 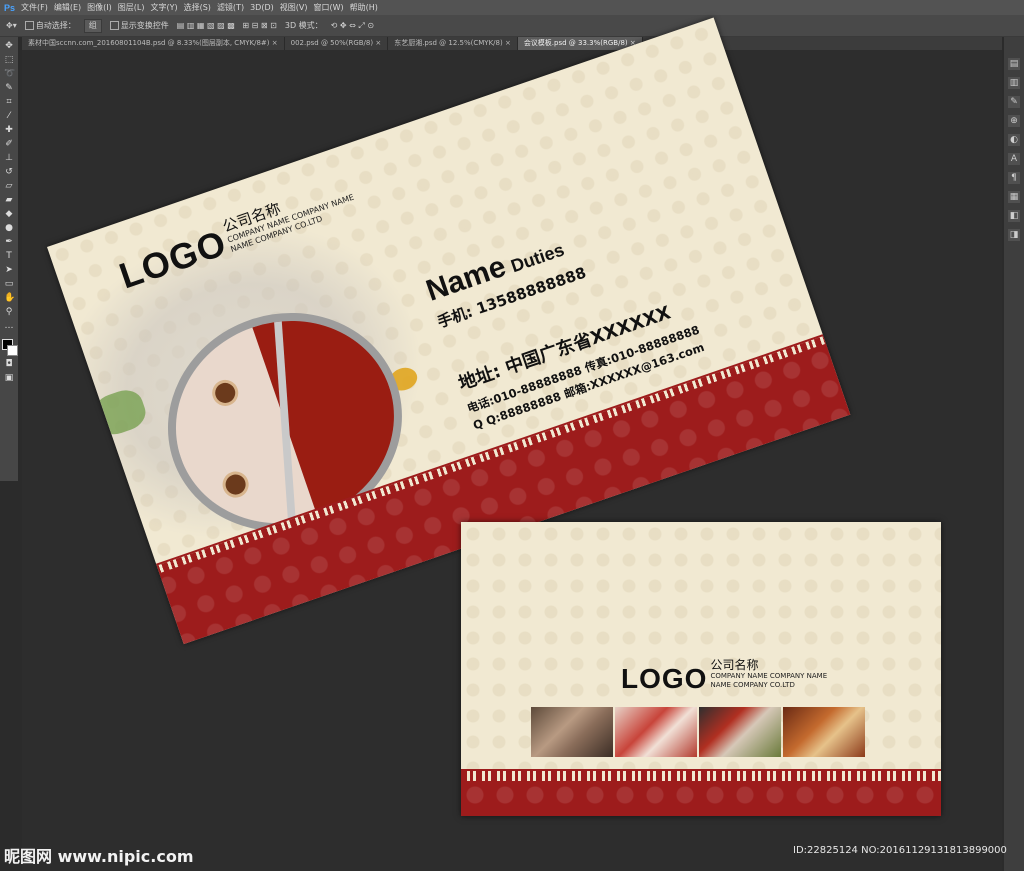 What do you see at coordinates (752, 685) in the screenshot?
I see `company-name-en-2: NAME COMPANY CO.LTD` at bounding box center [752, 685].